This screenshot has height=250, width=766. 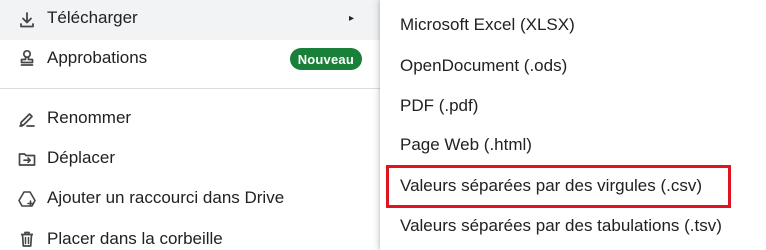 What do you see at coordinates (190, 88) in the screenshot?
I see `menu-divider` at bounding box center [190, 88].